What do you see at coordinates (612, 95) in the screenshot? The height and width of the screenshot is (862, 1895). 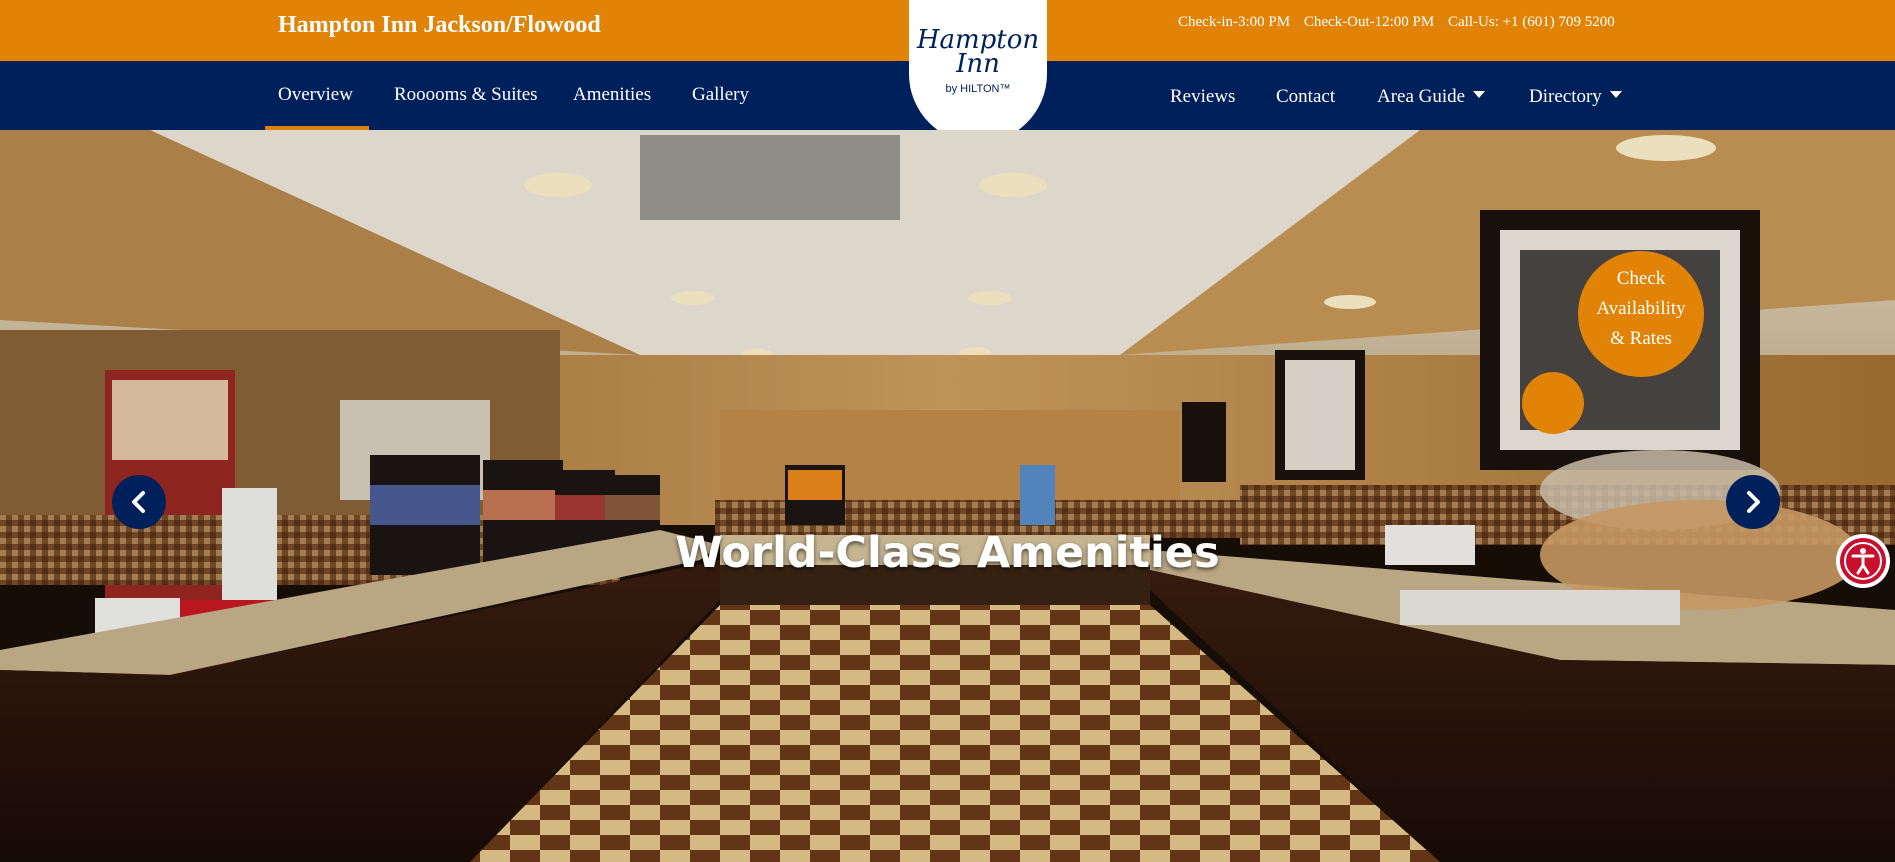 I see `nav-amenities: Amenities` at bounding box center [612, 95].